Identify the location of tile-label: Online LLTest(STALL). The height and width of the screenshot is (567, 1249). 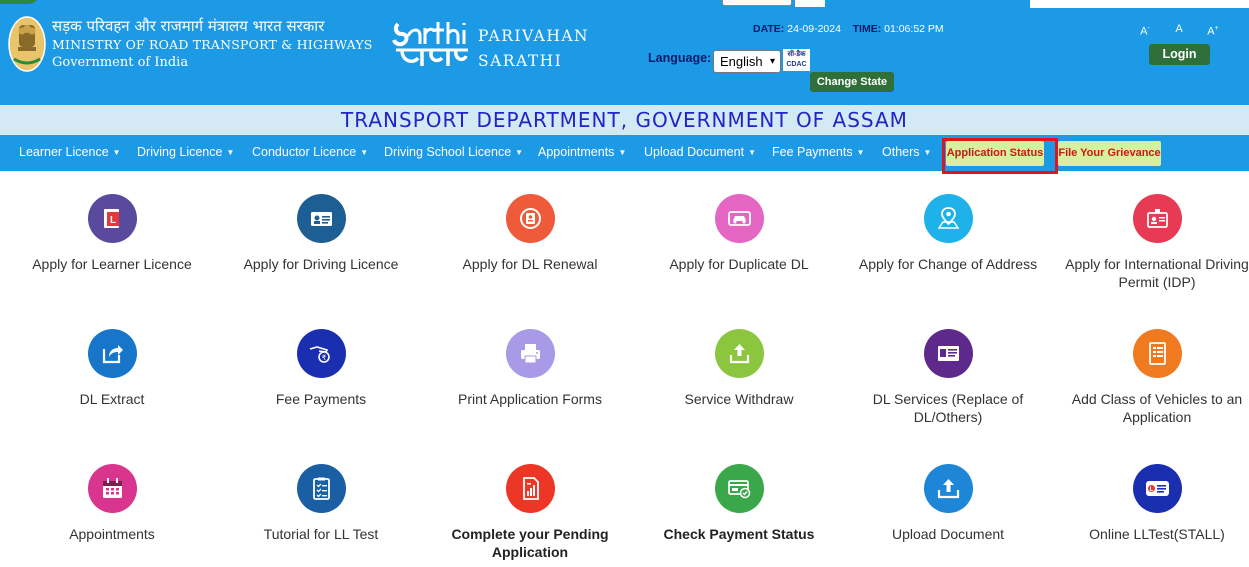
(1157, 534).